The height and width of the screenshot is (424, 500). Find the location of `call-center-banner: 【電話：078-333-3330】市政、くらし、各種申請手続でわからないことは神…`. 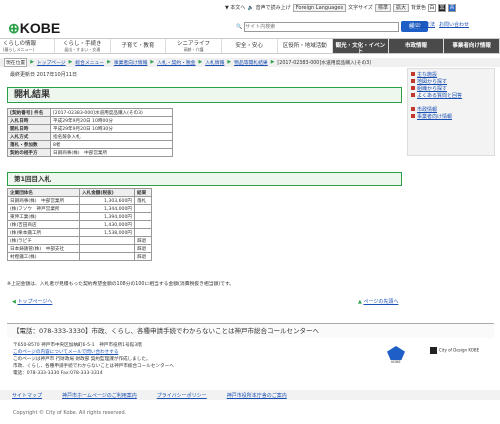

call-center-banner: 【電話：078-333-3330】市政、くらし、各種申請手続でわからないことは神… is located at coordinates (250, 330).